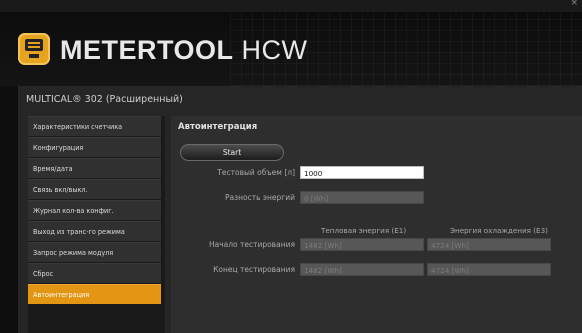 Image resolution: width=582 pixels, height=333 pixels. I want to click on sidebar-item-meter-characteristics: Характеристики счетчика, so click(94, 126).